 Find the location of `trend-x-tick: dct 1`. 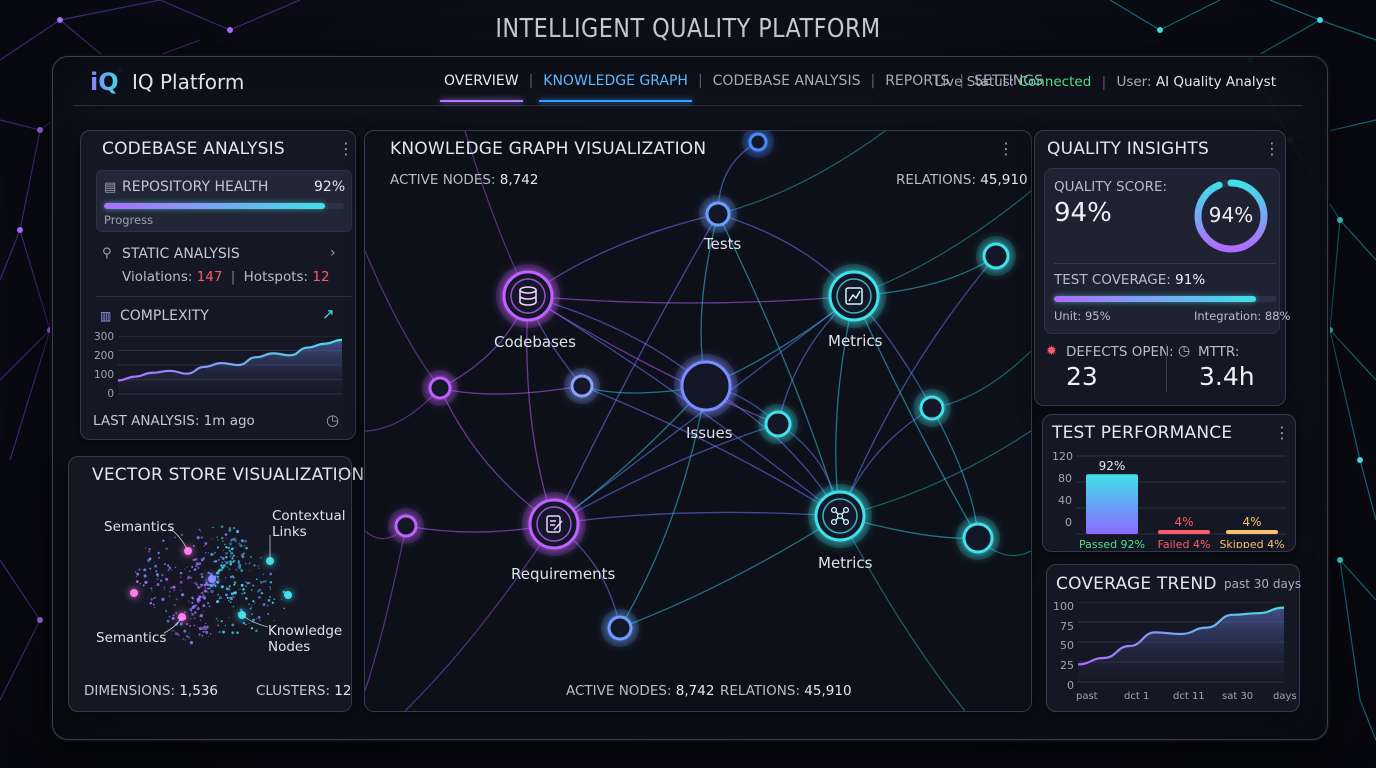

trend-x-tick: dct 1 is located at coordinates (1137, 696).